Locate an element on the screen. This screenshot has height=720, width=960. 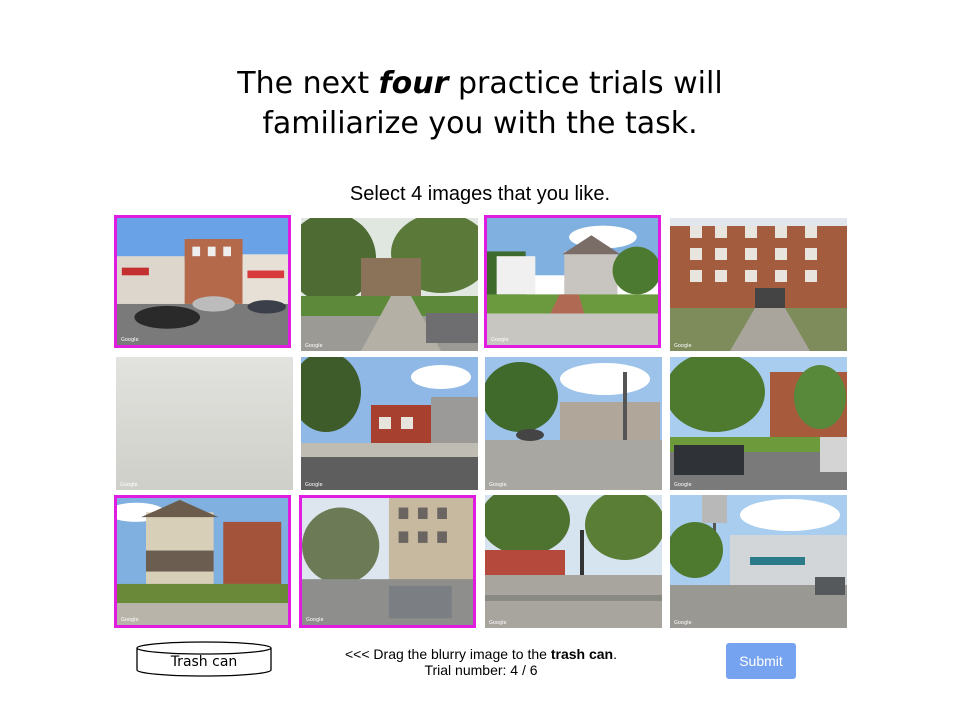
trash-can-label: Trash can is located at coordinates (204, 662).